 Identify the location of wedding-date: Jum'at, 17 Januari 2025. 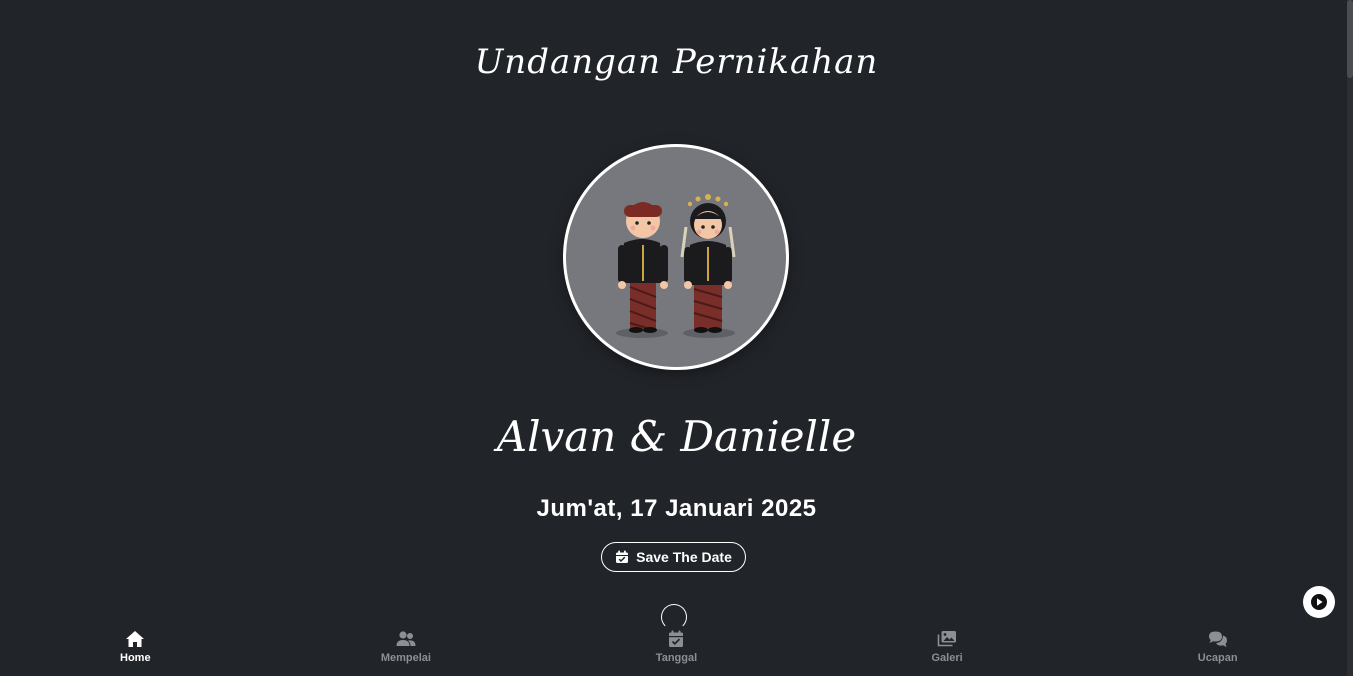
(676, 508).